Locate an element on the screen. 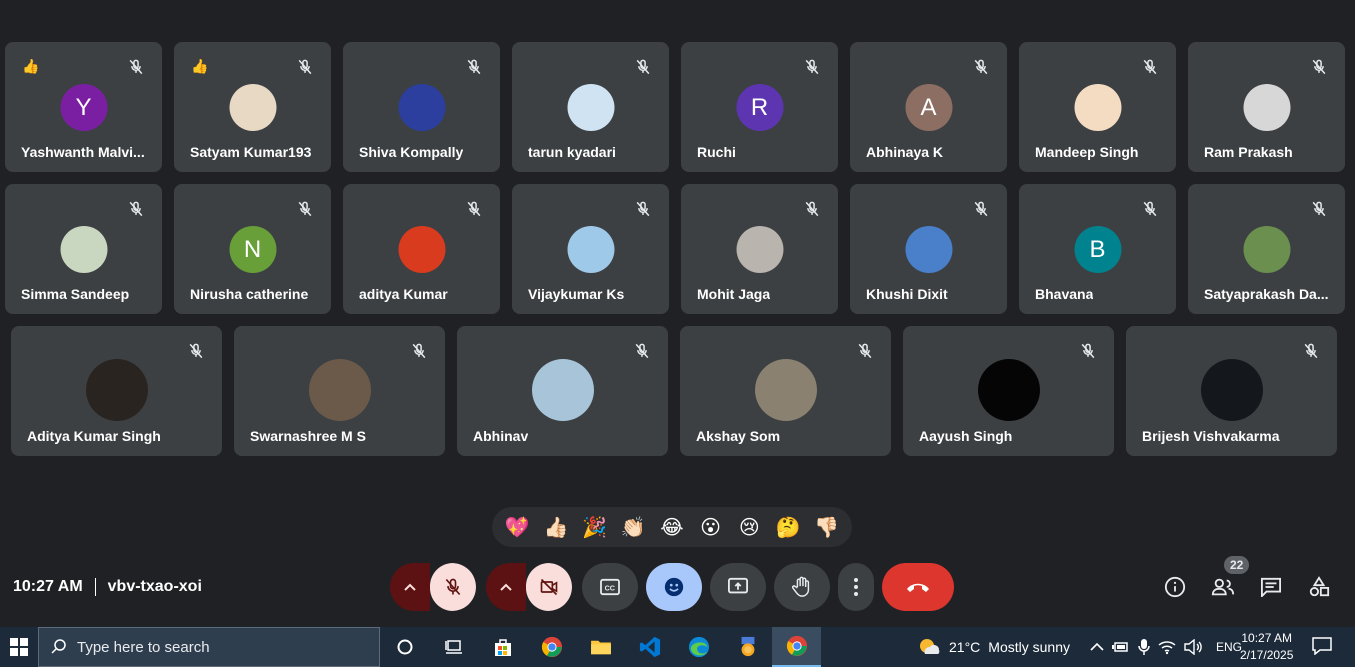 The width and height of the screenshot is (1355, 667). medal-icon is located at coordinates (747, 646).